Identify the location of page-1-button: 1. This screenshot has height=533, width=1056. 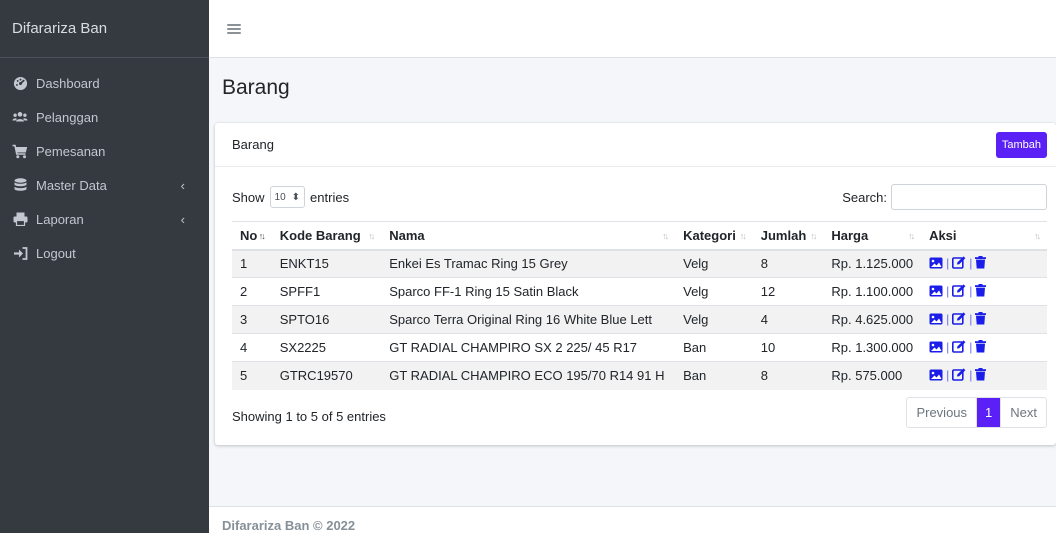
(989, 412).